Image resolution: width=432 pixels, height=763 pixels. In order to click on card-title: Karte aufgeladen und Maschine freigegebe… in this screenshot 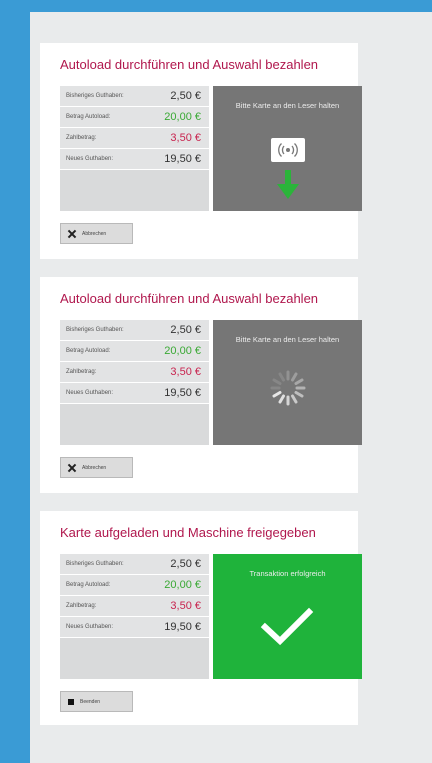, I will do `click(188, 532)`.